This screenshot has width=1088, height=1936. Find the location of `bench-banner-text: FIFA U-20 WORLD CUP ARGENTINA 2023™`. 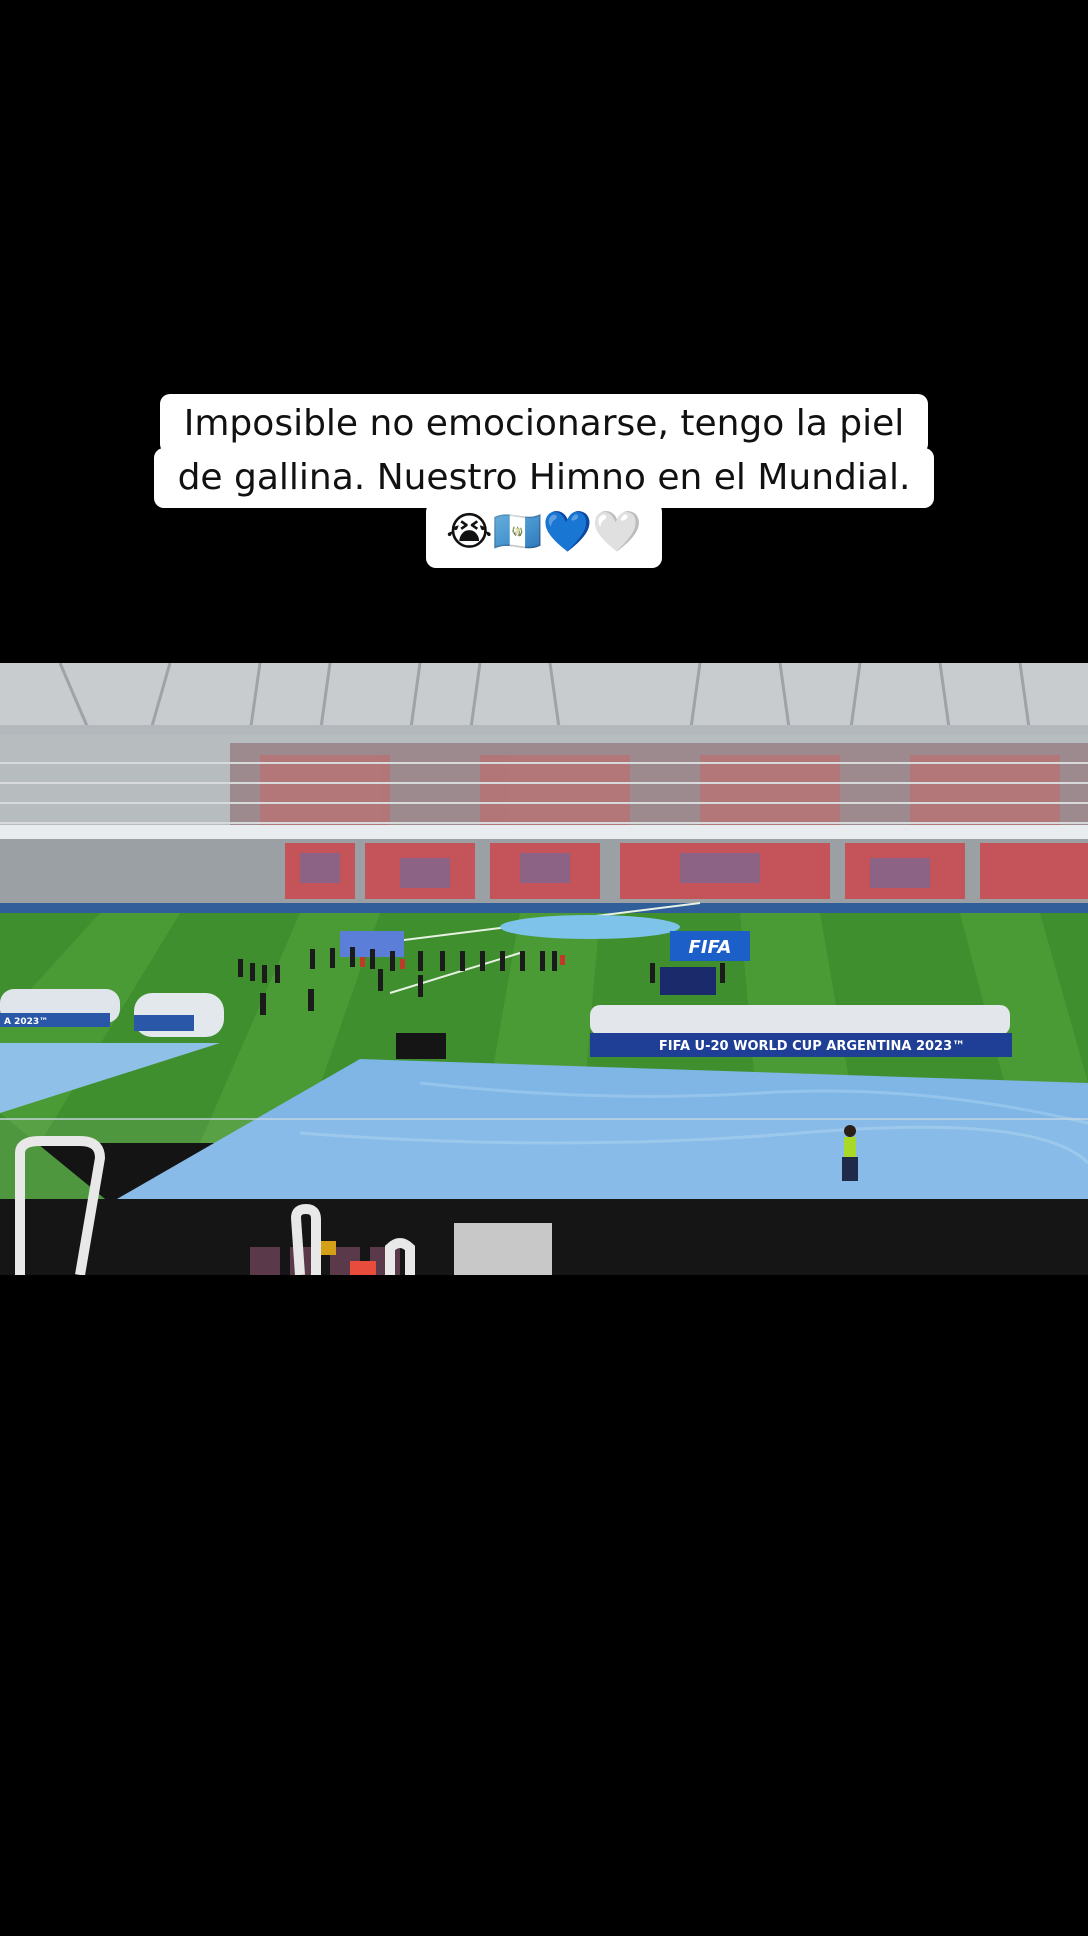

bench-banner-text: FIFA U-20 WORLD CUP ARGENTINA 2023™ is located at coordinates (812, 1046).